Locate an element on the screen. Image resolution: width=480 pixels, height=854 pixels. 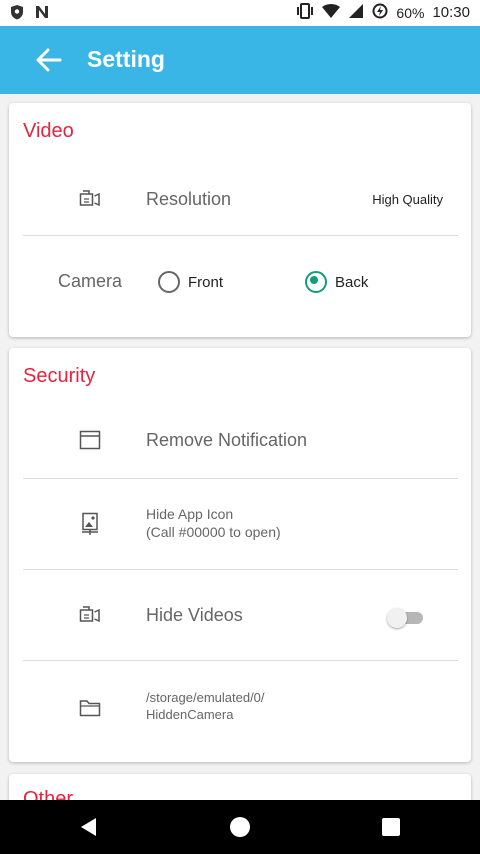
app-icon is located at coordinates (90, 523).